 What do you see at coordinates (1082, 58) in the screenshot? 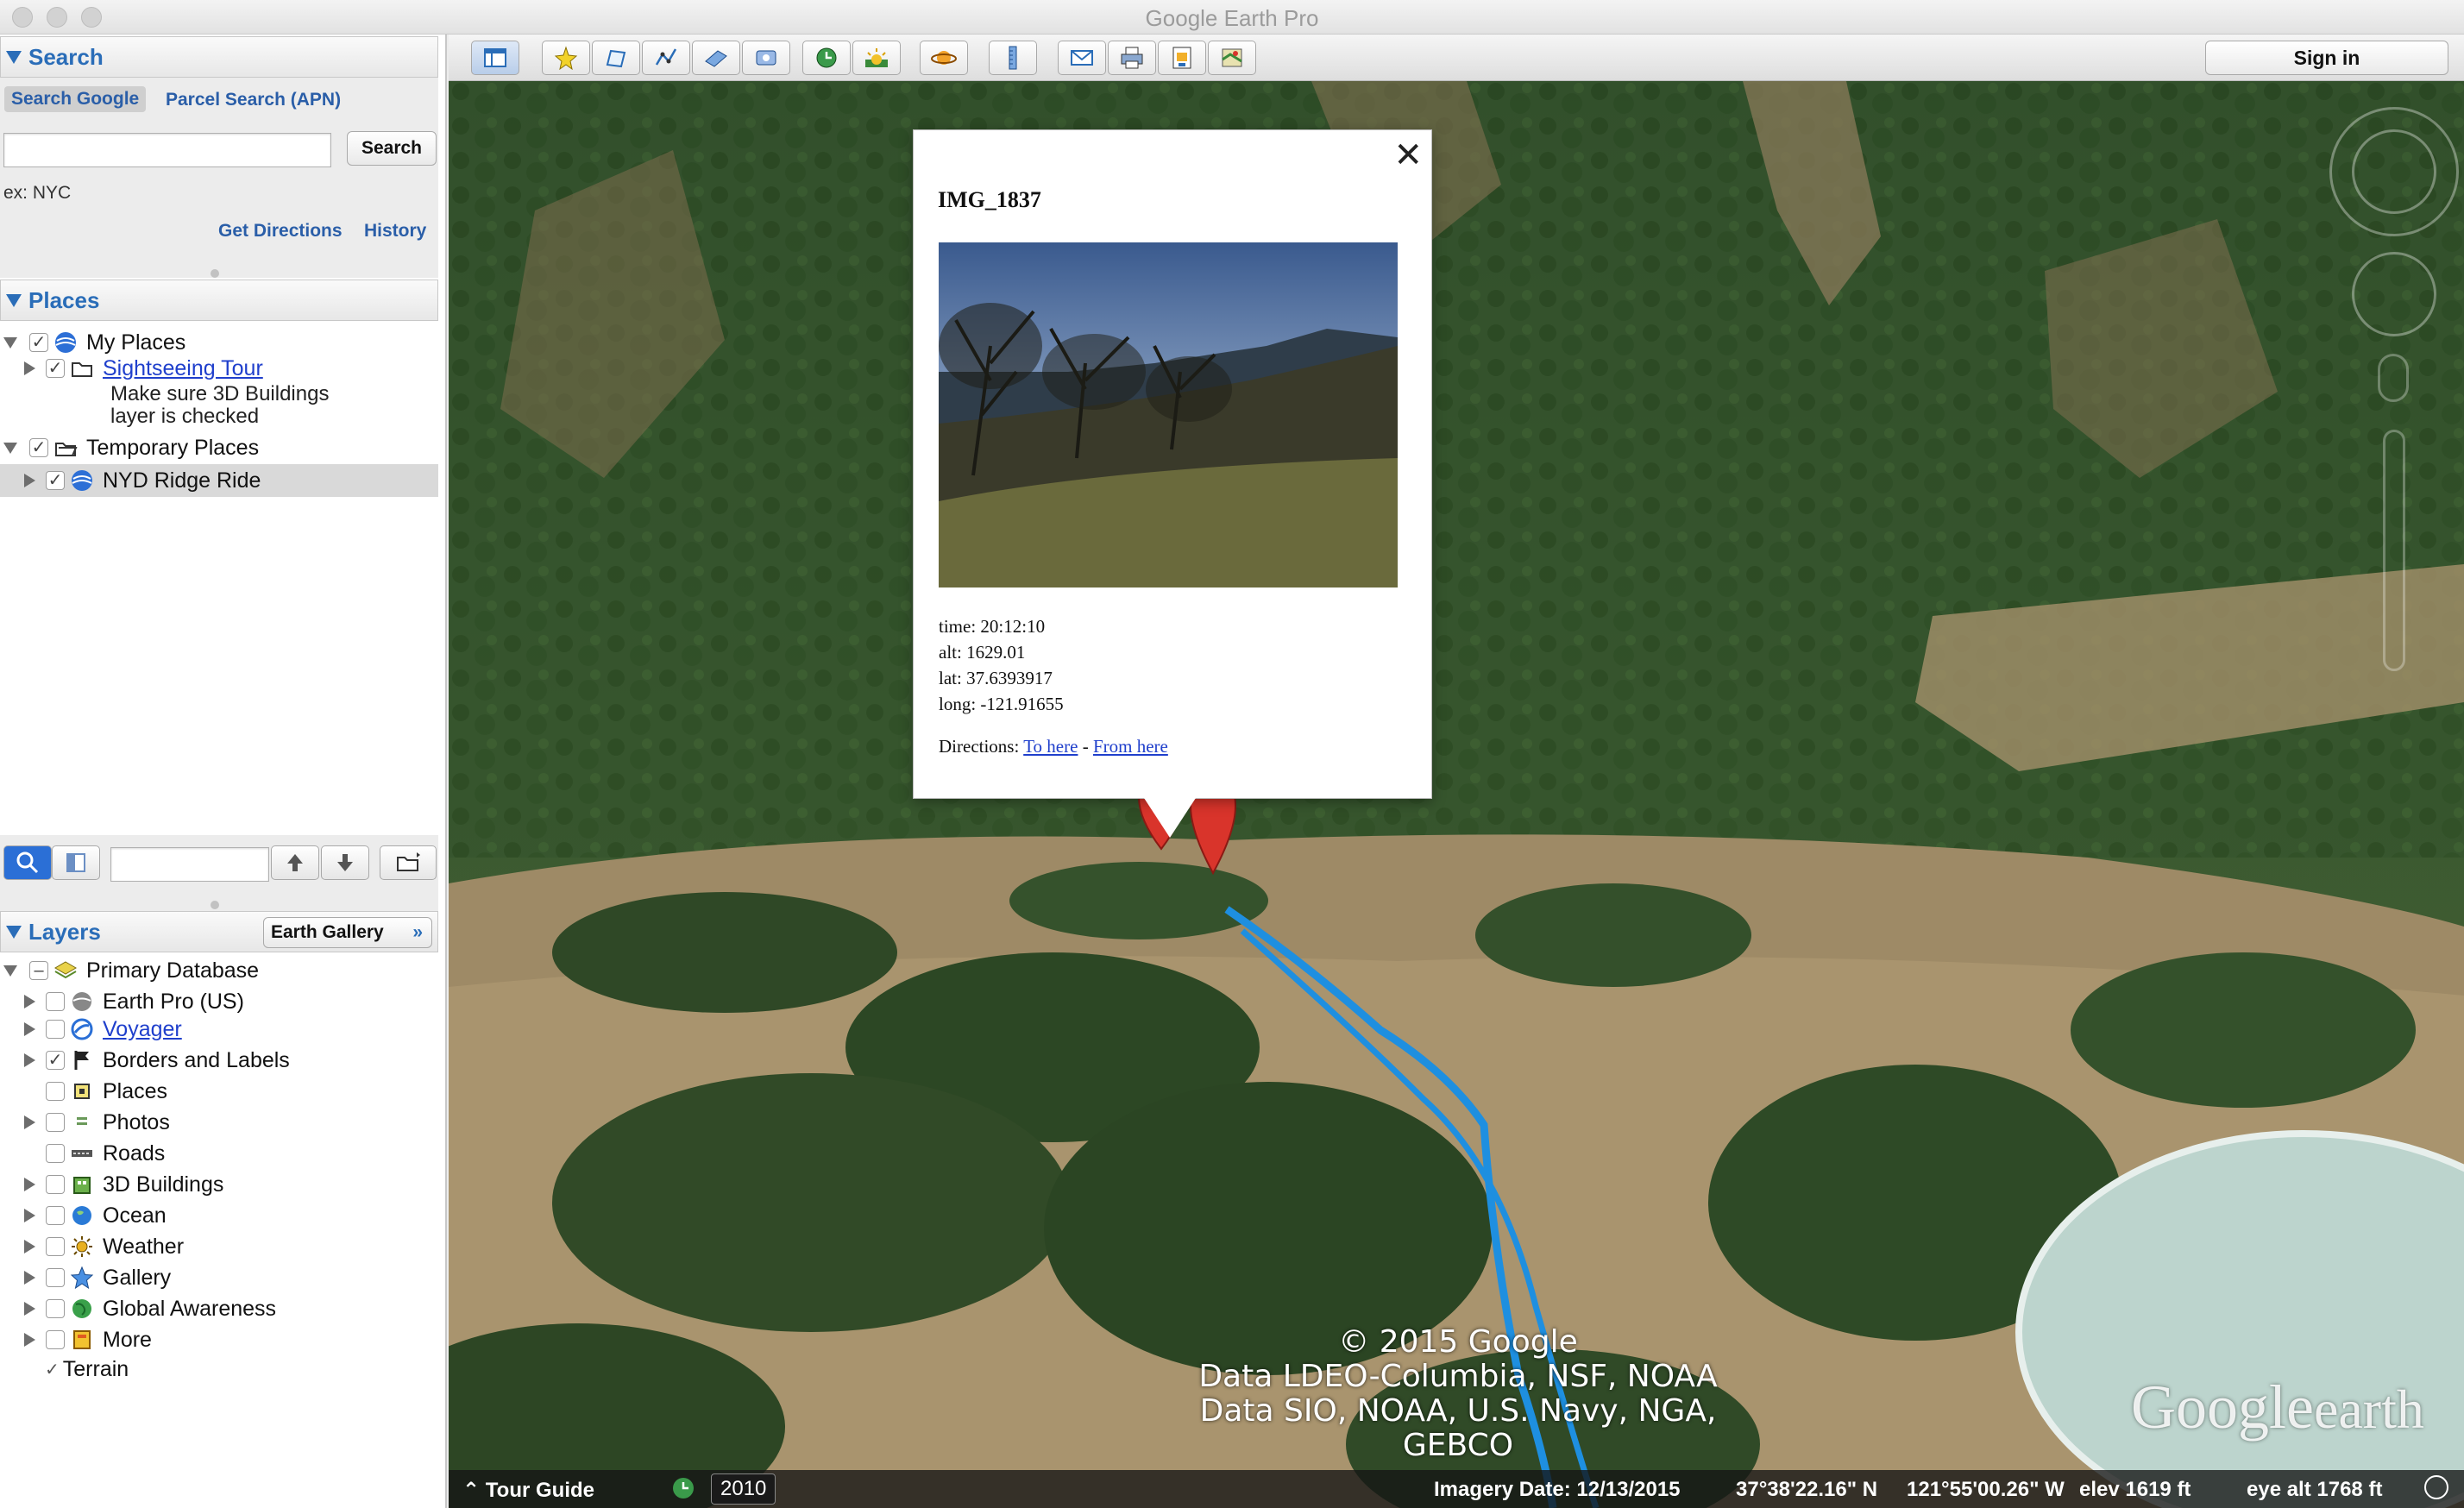
I see `email-button` at bounding box center [1082, 58].